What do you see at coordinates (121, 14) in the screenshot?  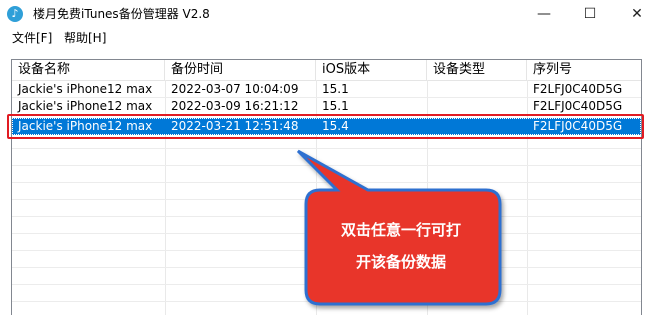 I see `window-title: 楼月免费iTunes备份管理器 V2.8` at bounding box center [121, 14].